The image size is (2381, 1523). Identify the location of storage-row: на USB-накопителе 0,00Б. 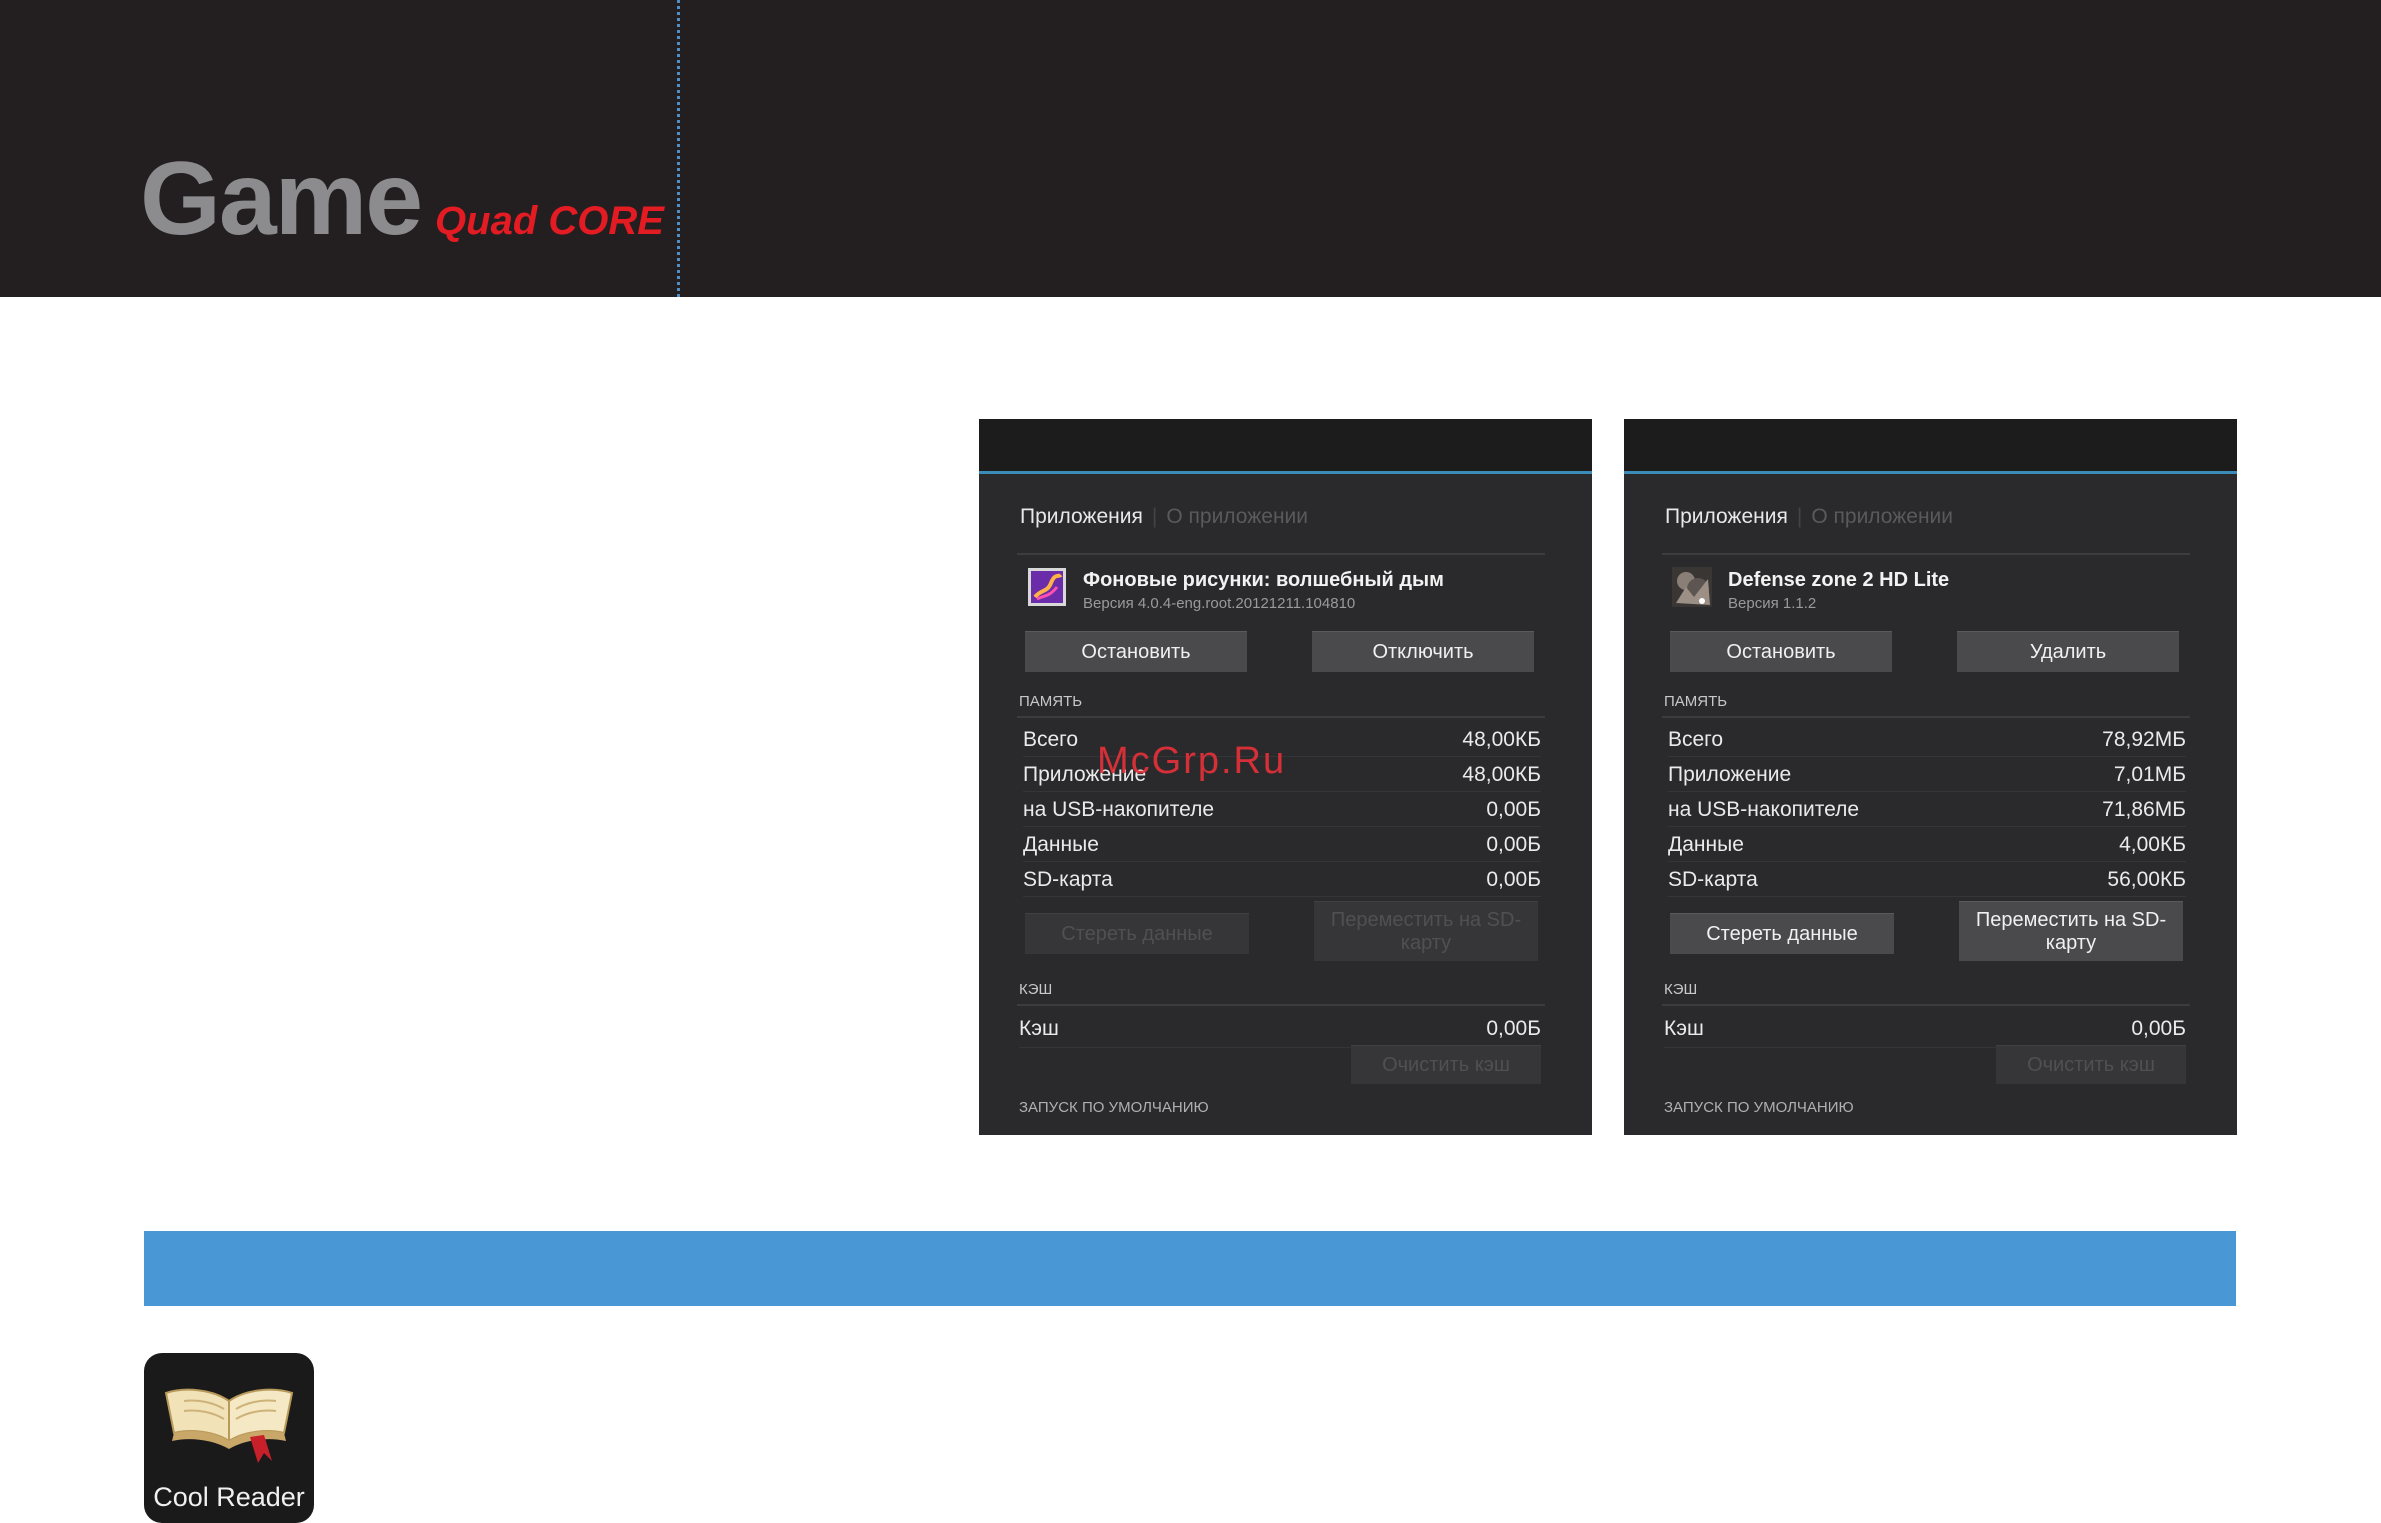
(1282, 809).